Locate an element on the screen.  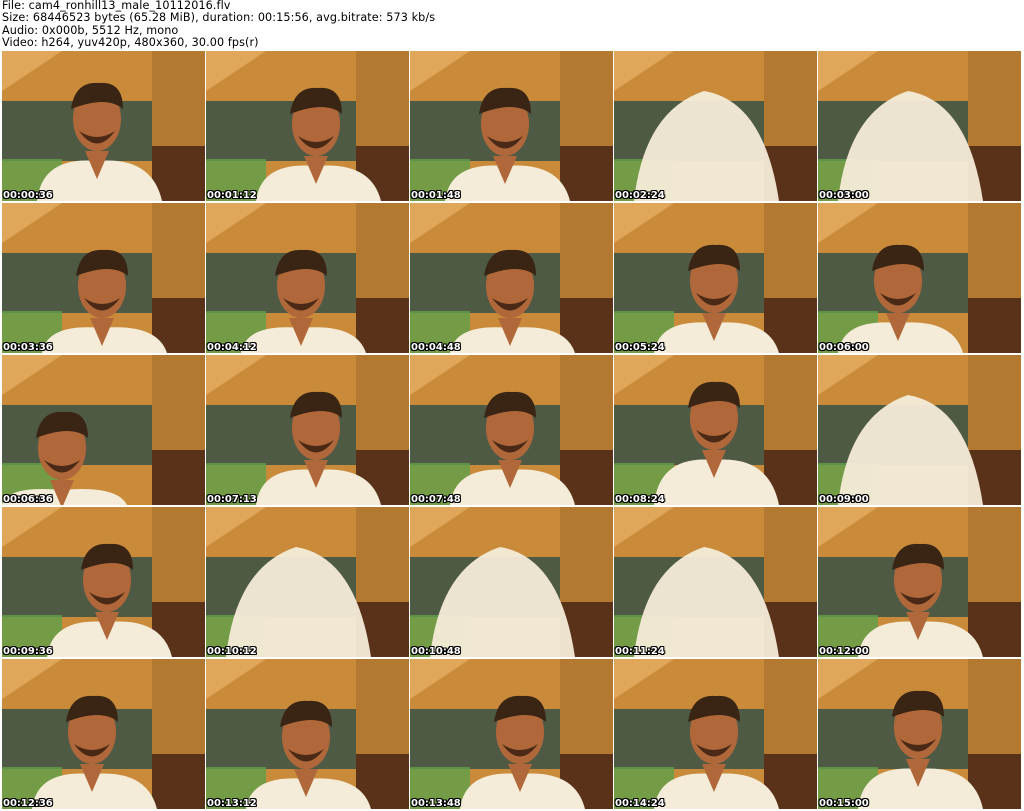
thumbnail-timestamp: 00:12:00 is located at coordinates (844, 651).